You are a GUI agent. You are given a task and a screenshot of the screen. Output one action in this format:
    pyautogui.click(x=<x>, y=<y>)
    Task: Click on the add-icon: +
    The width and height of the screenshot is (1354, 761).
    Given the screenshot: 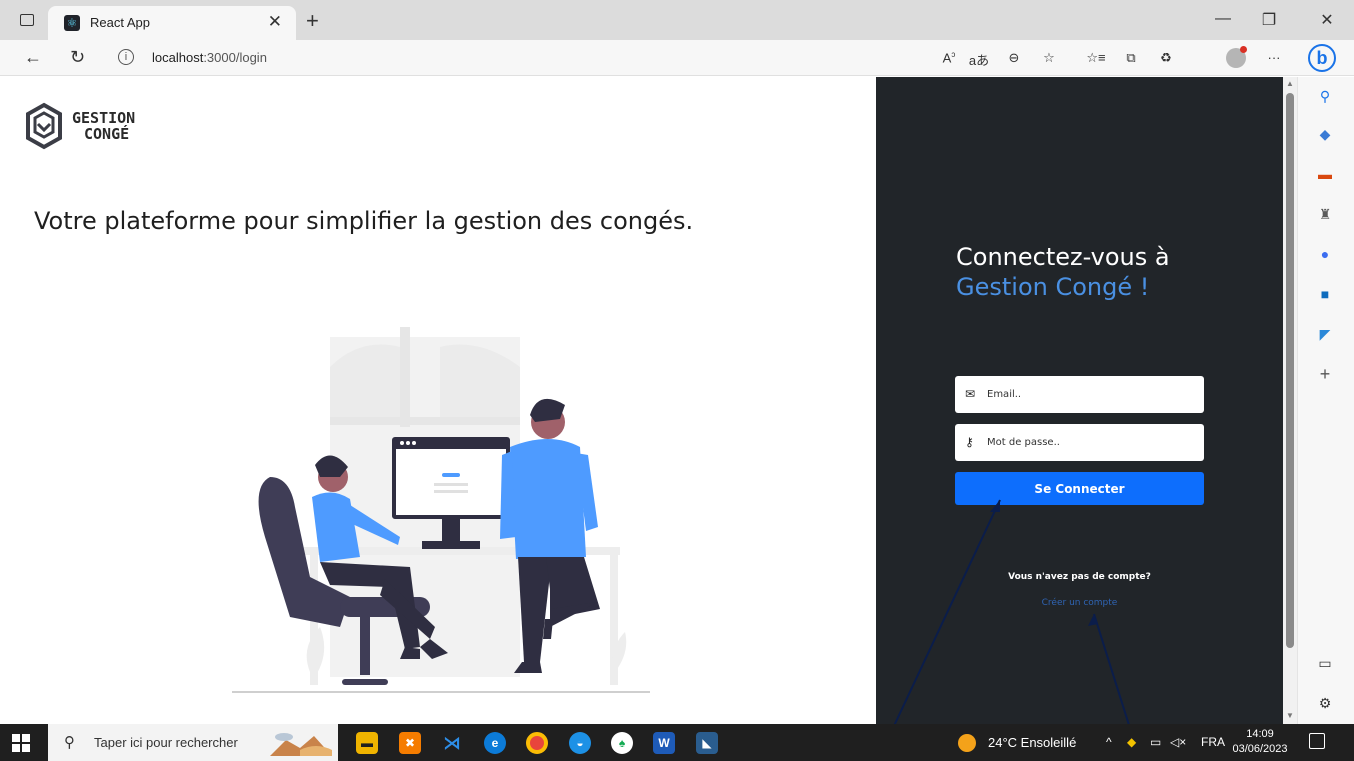 What is the action you would take?
    pyautogui.click(x=1325, y=374)
    